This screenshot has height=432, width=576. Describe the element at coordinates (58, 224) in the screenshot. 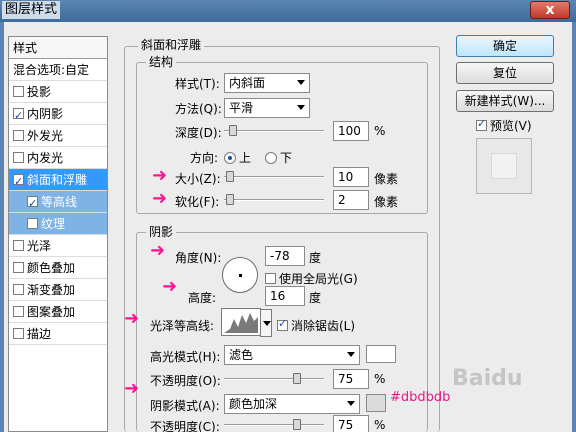

I see `sidebar-item: 纹理` at that location.